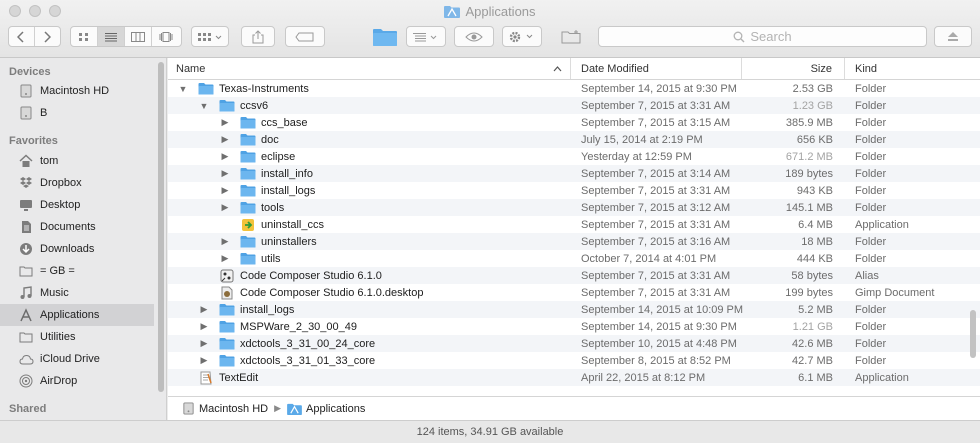  Describe the element at coordinates (239, 377) in the screenshot. I see `row-name-label: TextEdit` at that location.